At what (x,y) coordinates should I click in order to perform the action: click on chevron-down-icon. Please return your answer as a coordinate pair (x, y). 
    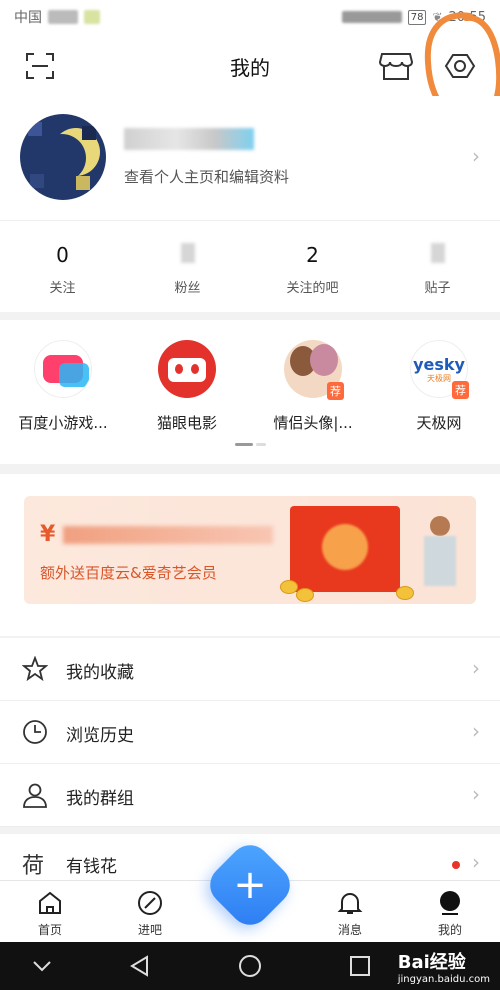
    Looking at the image, I should click on (42, 966).